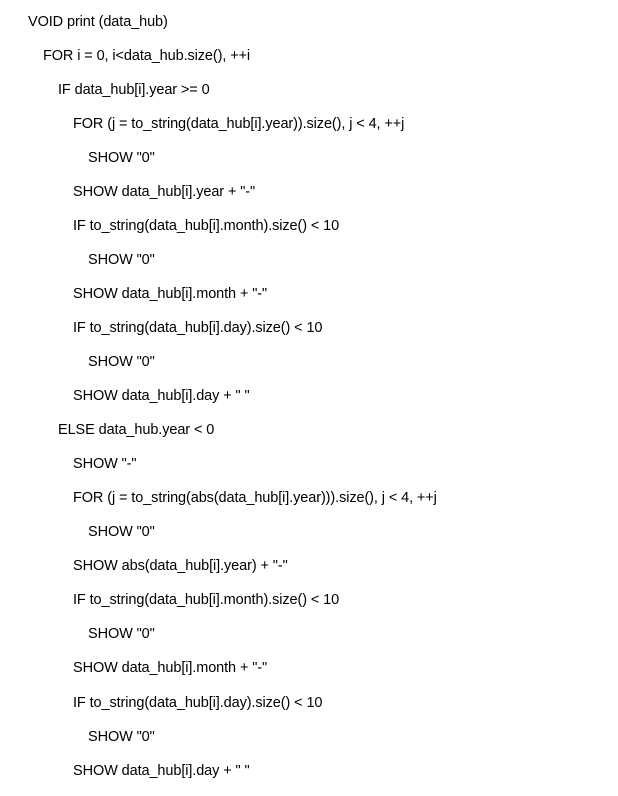 Image resolution: width=618 pixels, height=796 pixels. What do you see at coordinates (98, 22) in the screenshot?
I see `code-line-1: VOID print (data_hub)` at bounding box center [98, 22].